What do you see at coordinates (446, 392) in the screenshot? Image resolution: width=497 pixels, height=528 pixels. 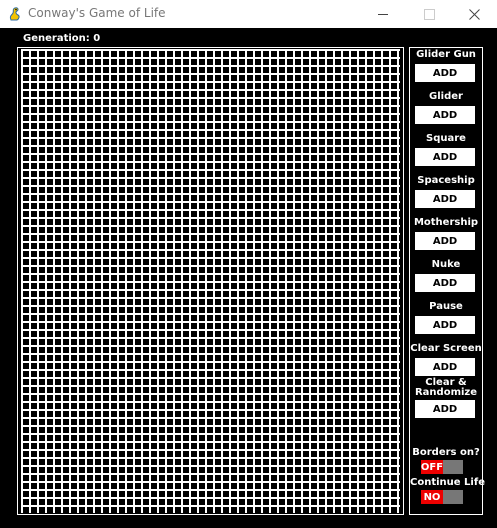 I see `clear-randomize-label-line2: Randomize` at bounding box center [446, 392].